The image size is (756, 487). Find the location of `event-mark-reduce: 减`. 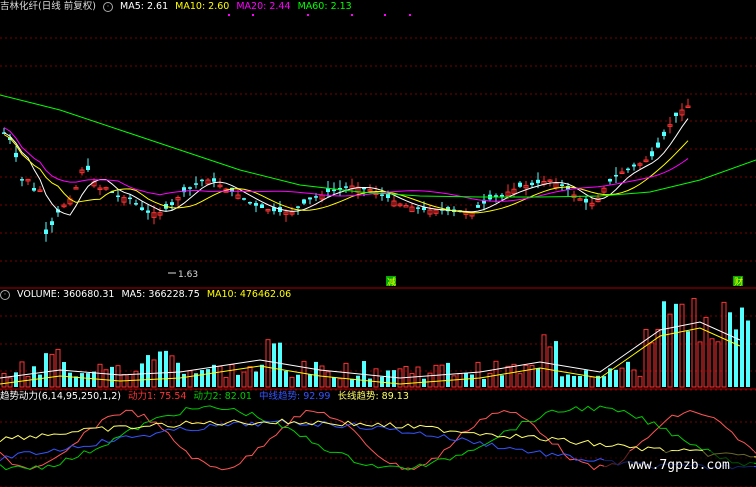

event-mark-reduce: 减 is located at coordinates (391, 282).